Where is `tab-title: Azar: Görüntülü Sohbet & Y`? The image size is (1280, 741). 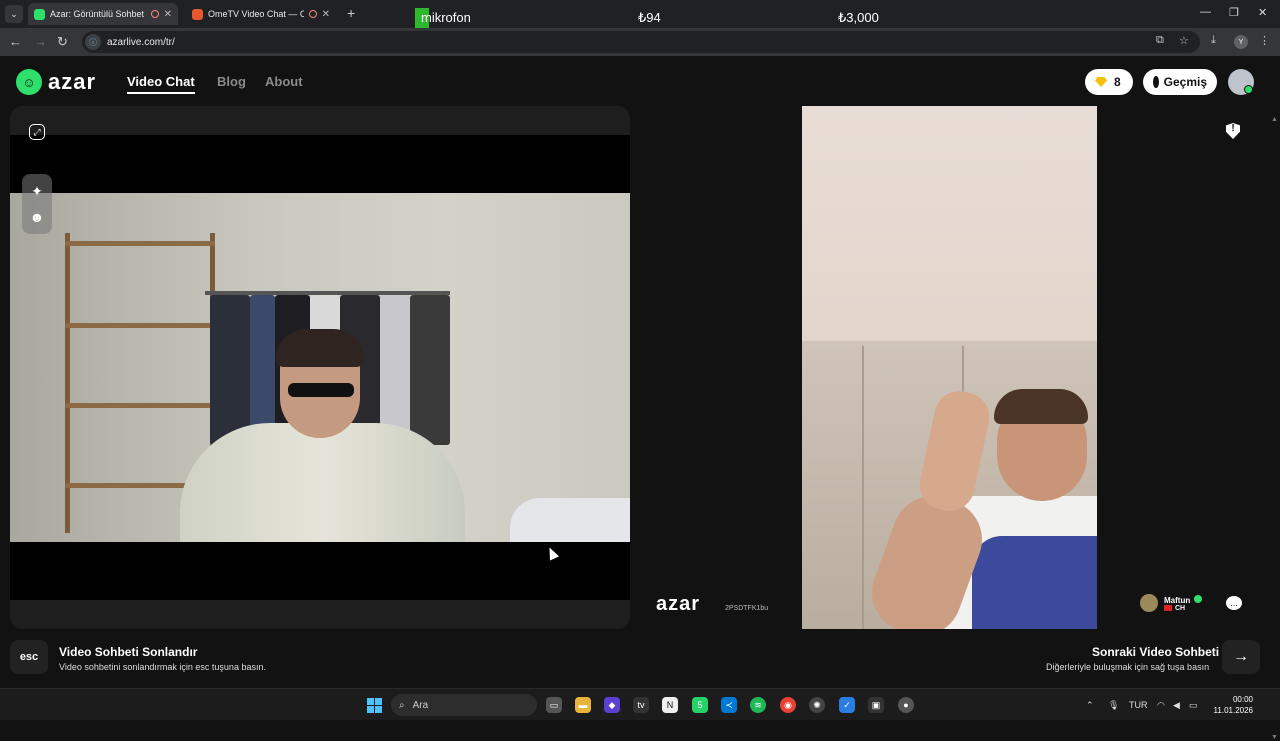 tab-title: Azar: Görüntülü Sohbet & Y is located at coordinates (98, 14).